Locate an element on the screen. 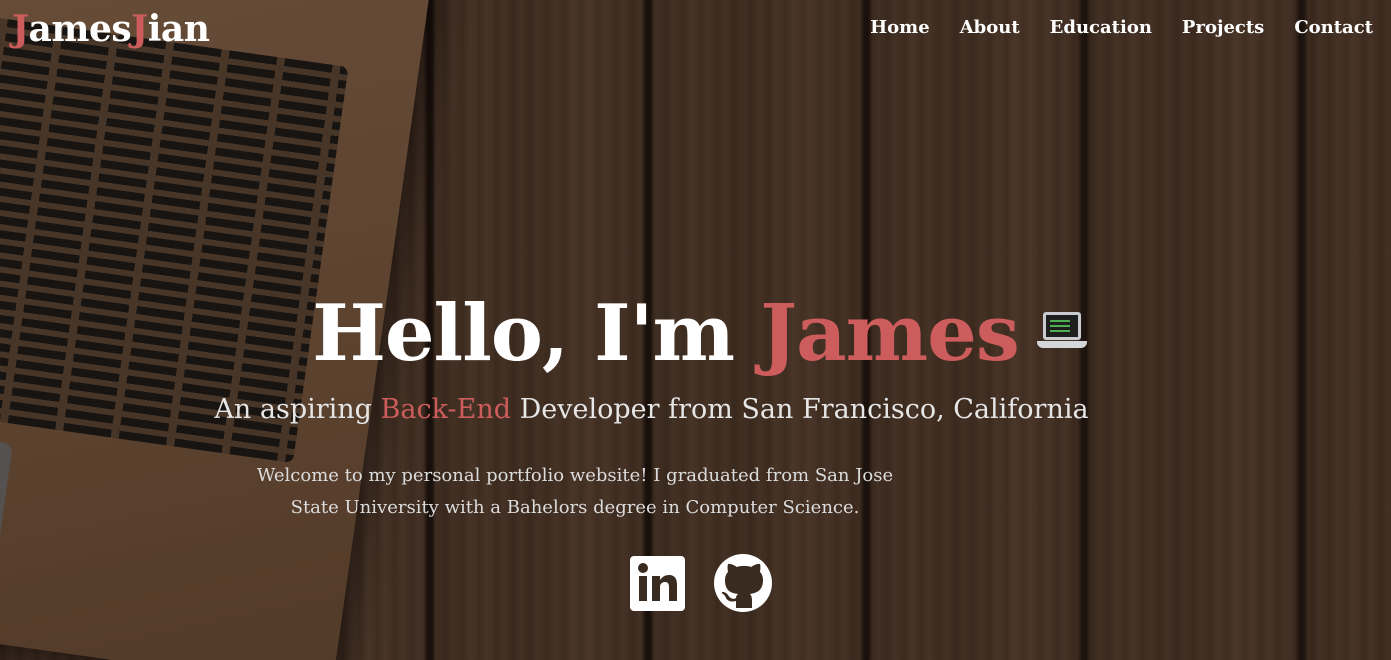 Image resolution: width=1391 pixels, height=660 pixels. linkedin-icon is located at coordinates (657, 583).